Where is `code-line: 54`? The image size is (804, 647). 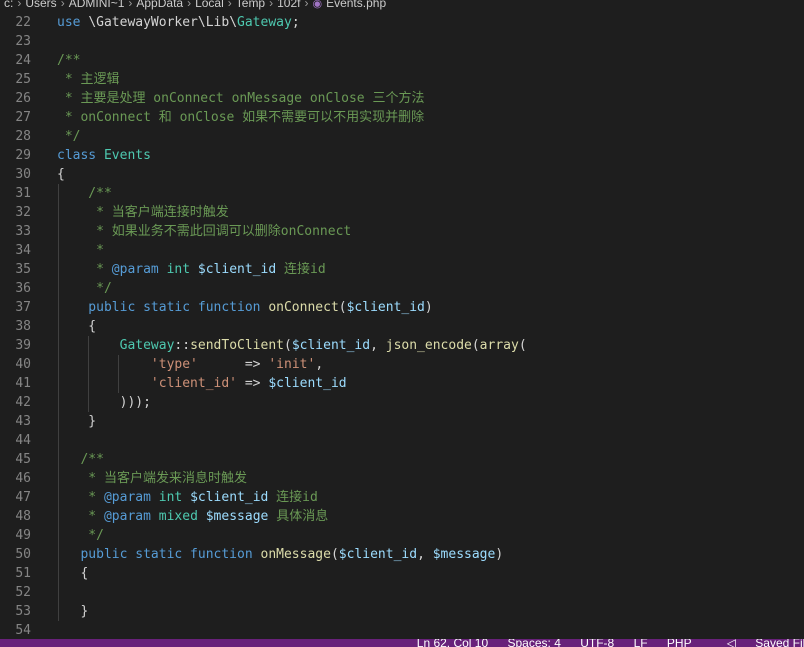
code-line: 54 is located at coordinates (402, 630).